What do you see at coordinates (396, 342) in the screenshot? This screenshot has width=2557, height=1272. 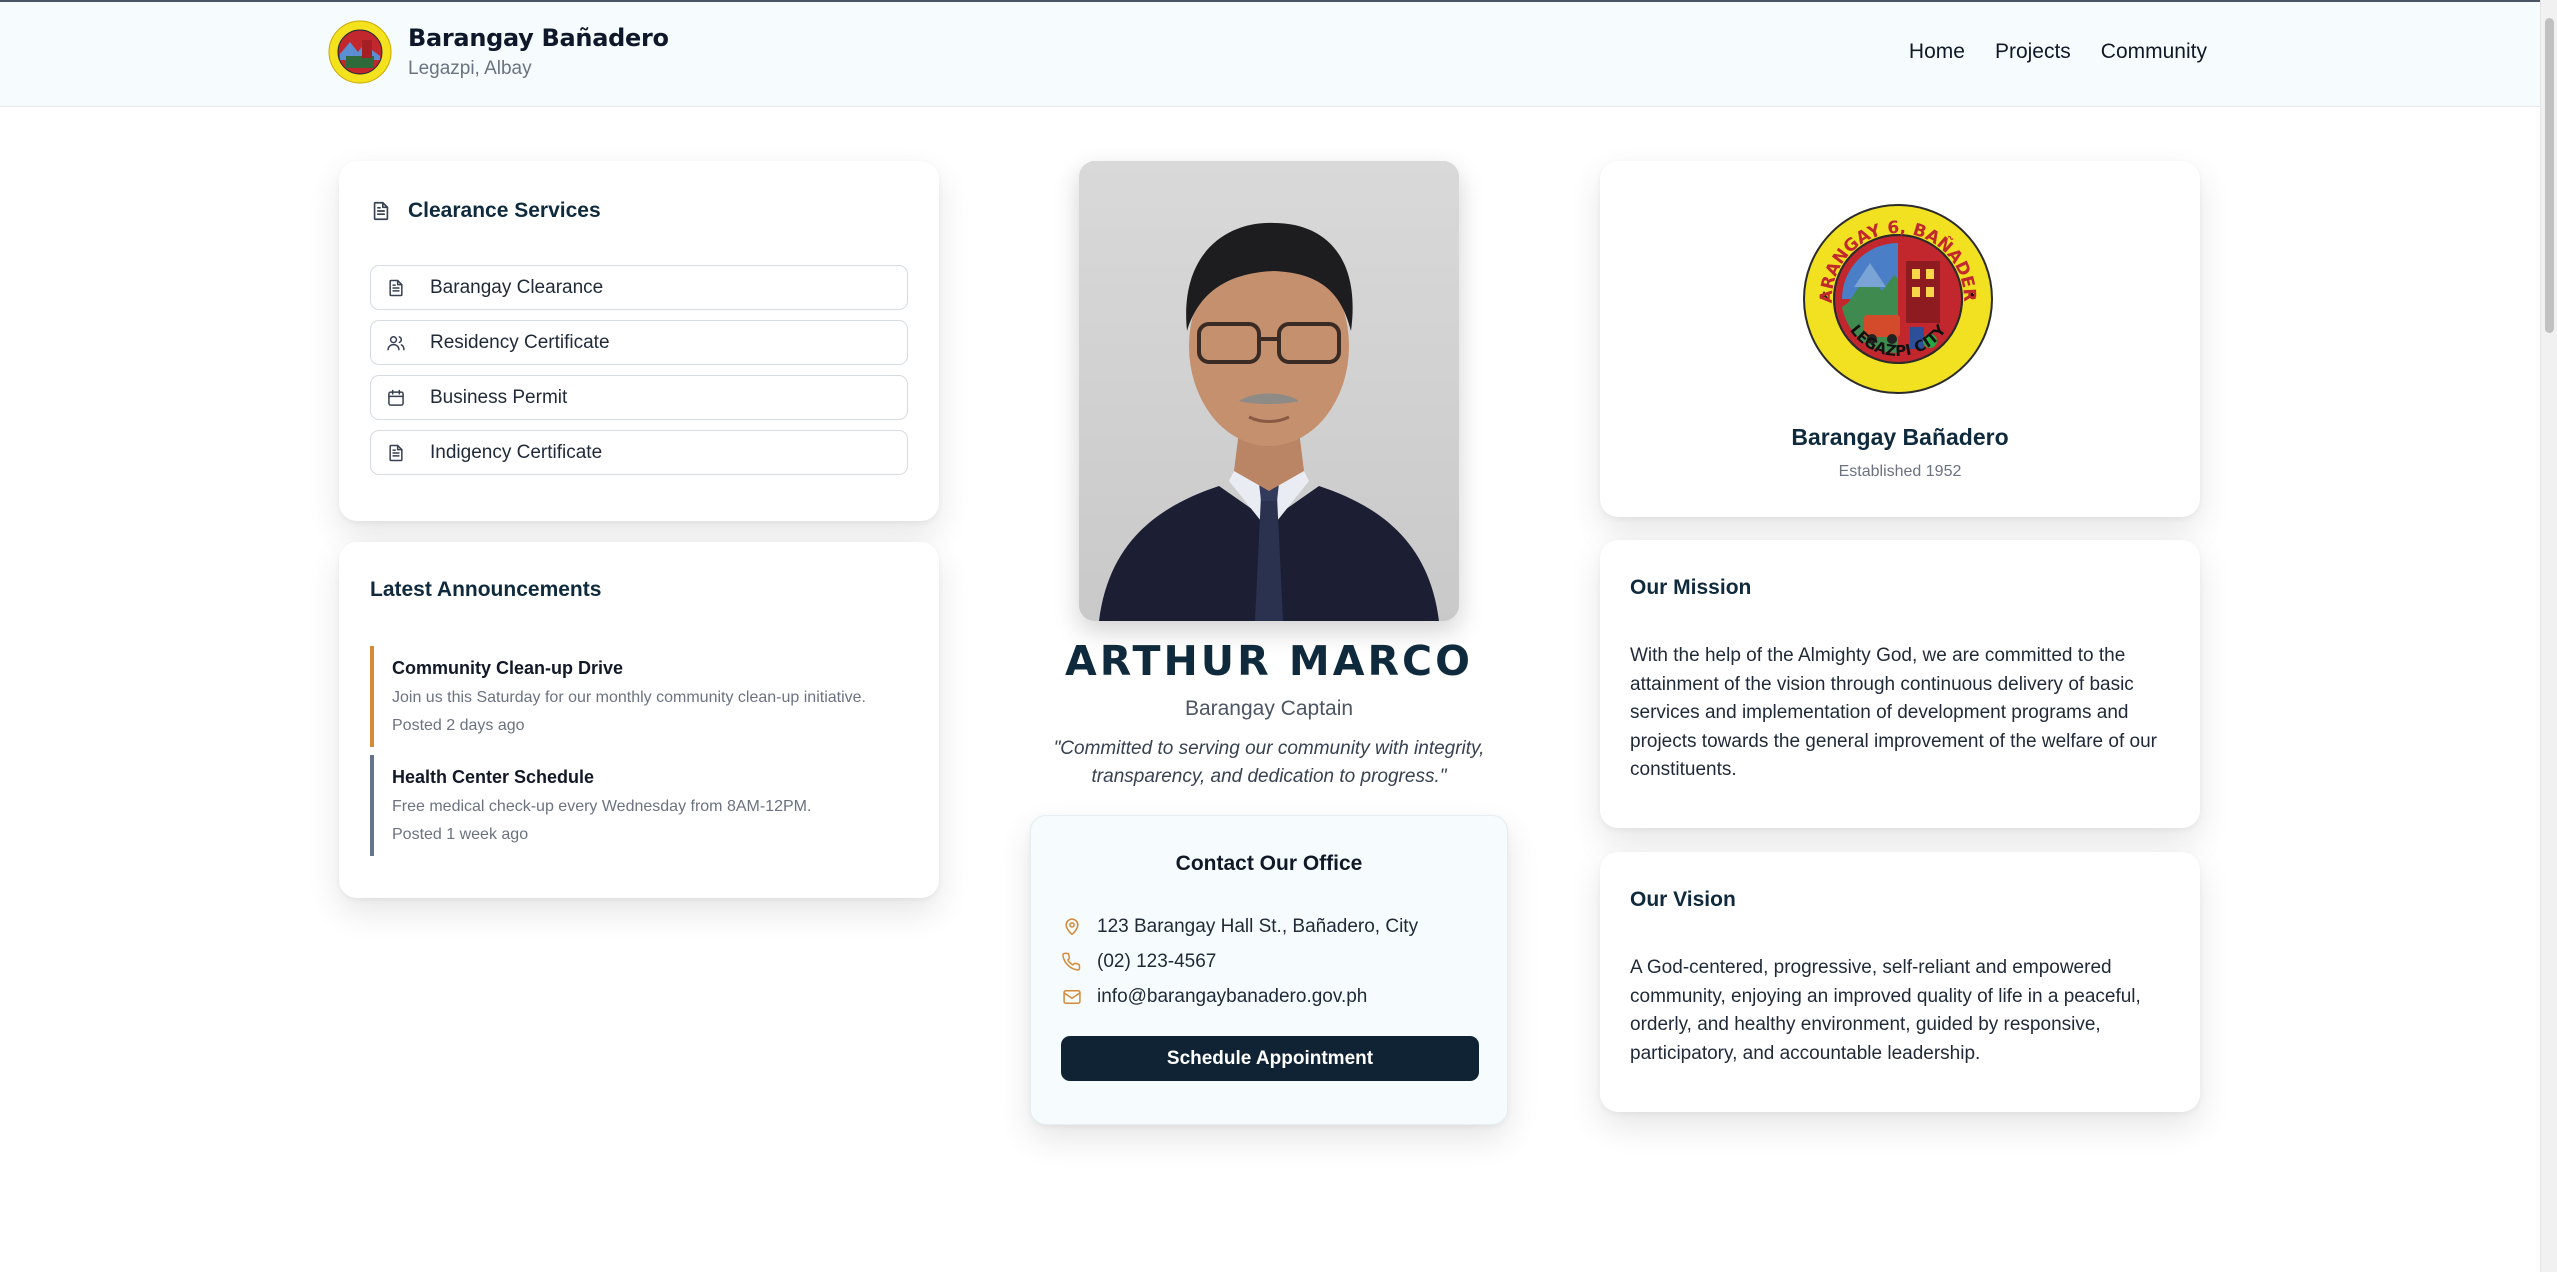 I see `users-icon` at bounding box center [396, 342].